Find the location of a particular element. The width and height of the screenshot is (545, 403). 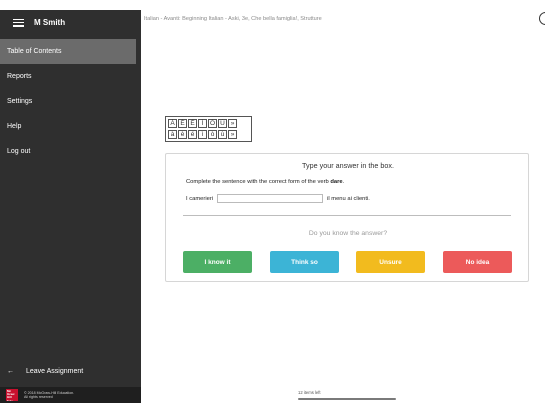

divider is located at coordinates (347, 215).